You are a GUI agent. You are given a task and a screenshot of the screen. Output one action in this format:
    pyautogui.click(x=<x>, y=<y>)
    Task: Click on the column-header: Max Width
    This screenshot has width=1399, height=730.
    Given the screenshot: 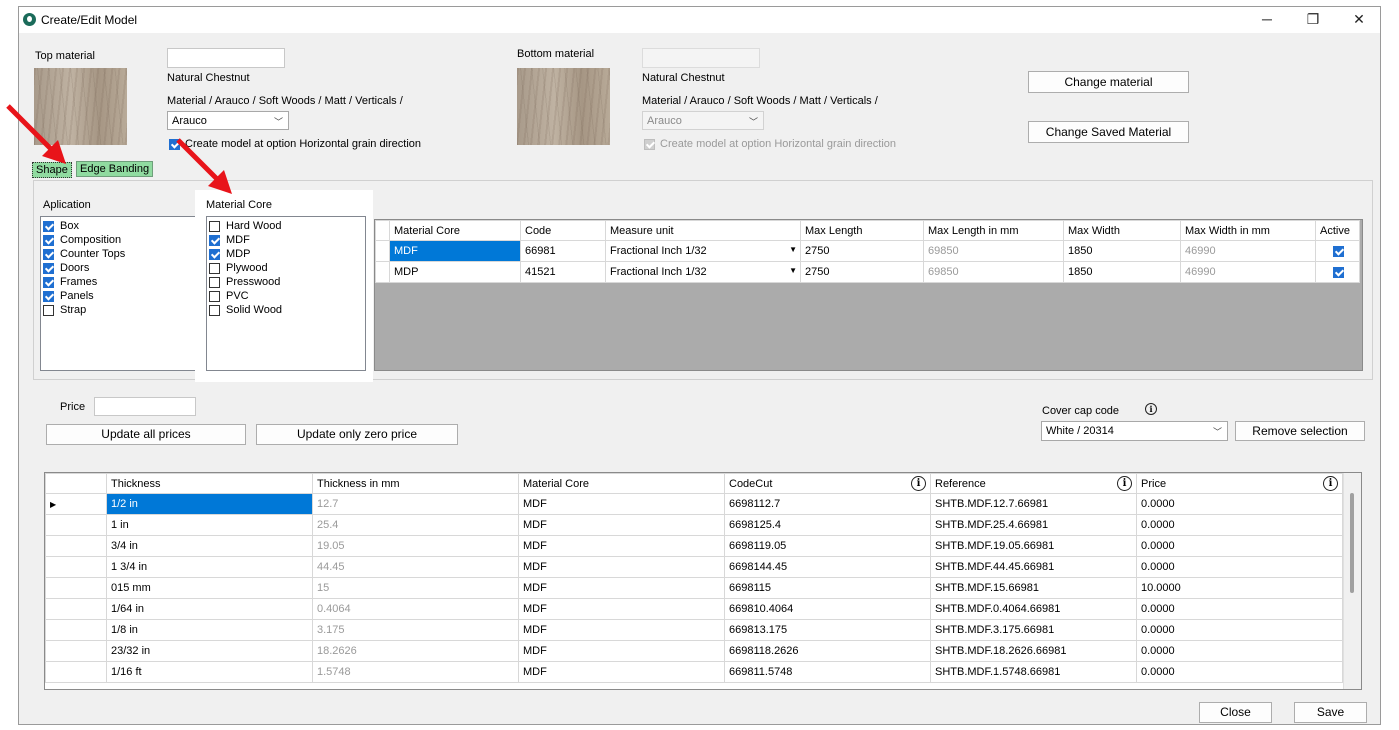 What is the action you would take?
    pyautogui.click(x=1122, y=230)
    